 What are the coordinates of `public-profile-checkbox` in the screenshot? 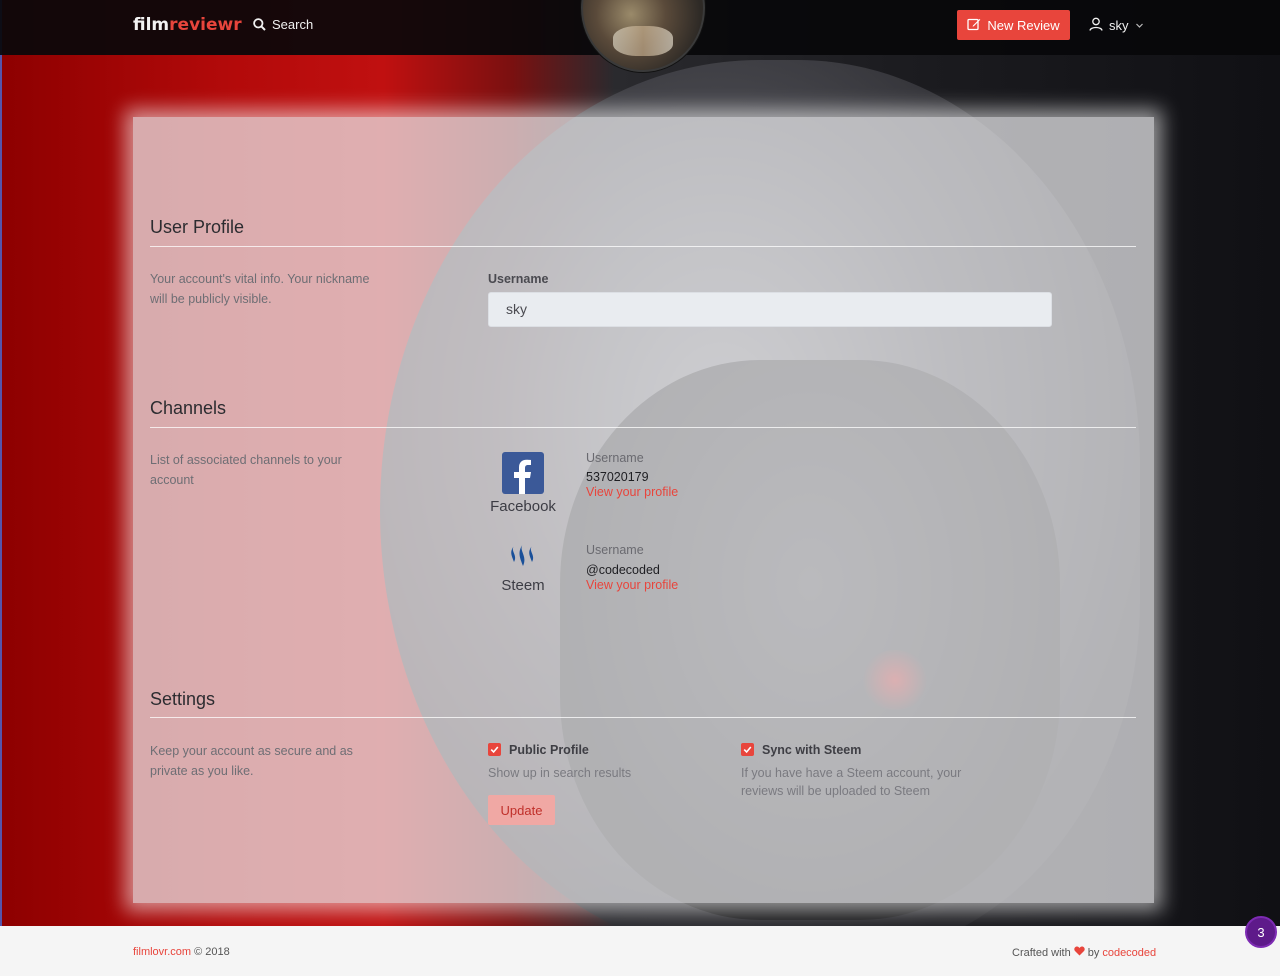 It's located at (494, 749).